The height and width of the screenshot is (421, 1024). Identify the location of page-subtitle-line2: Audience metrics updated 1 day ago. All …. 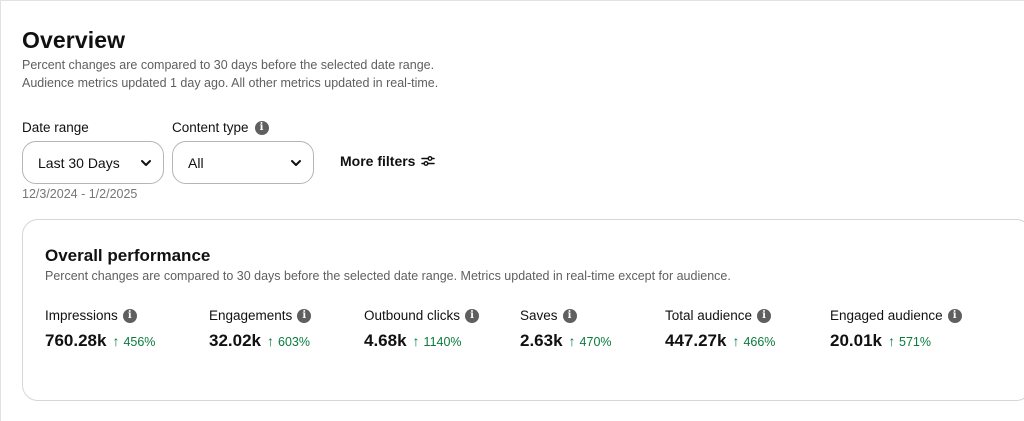
(230, 83).